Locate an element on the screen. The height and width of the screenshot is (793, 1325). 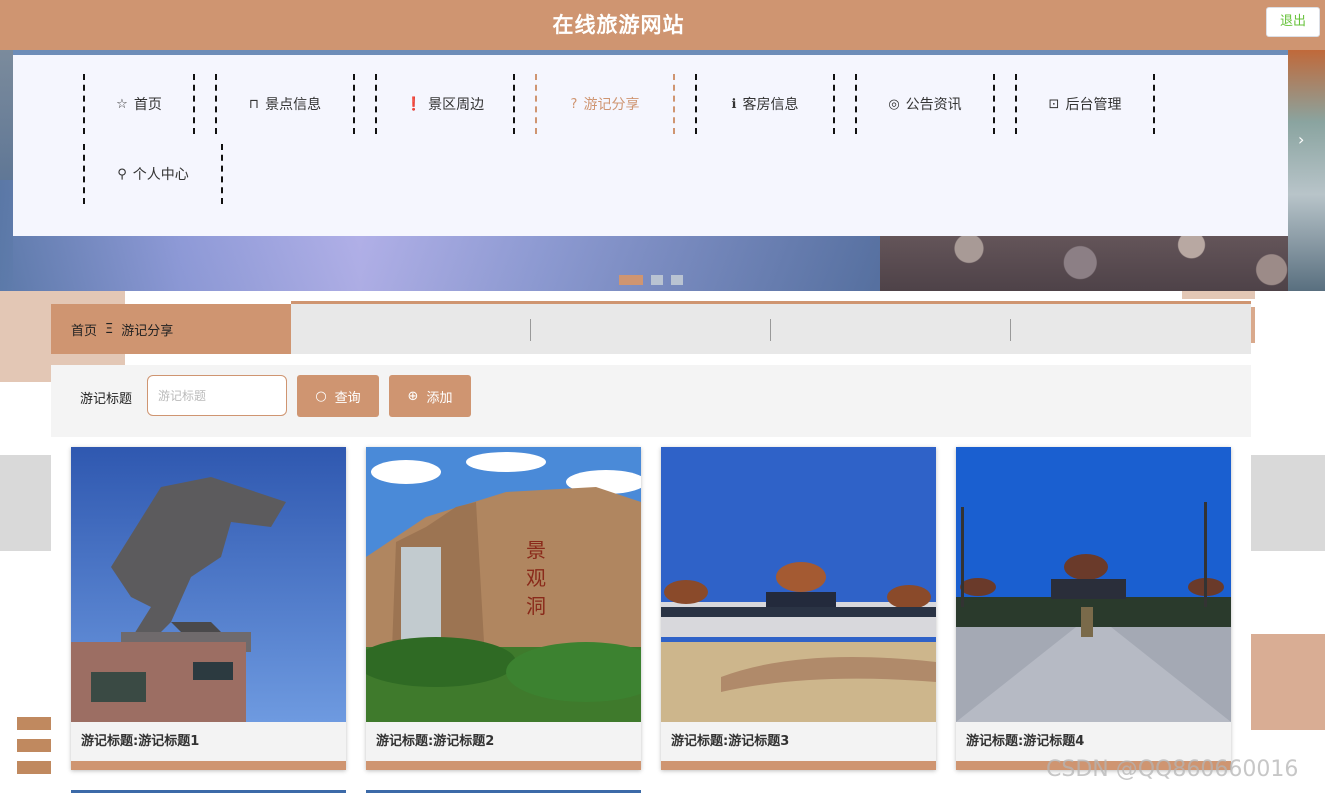
card-image-mongolian-palace is located at coordinates (798, 584).